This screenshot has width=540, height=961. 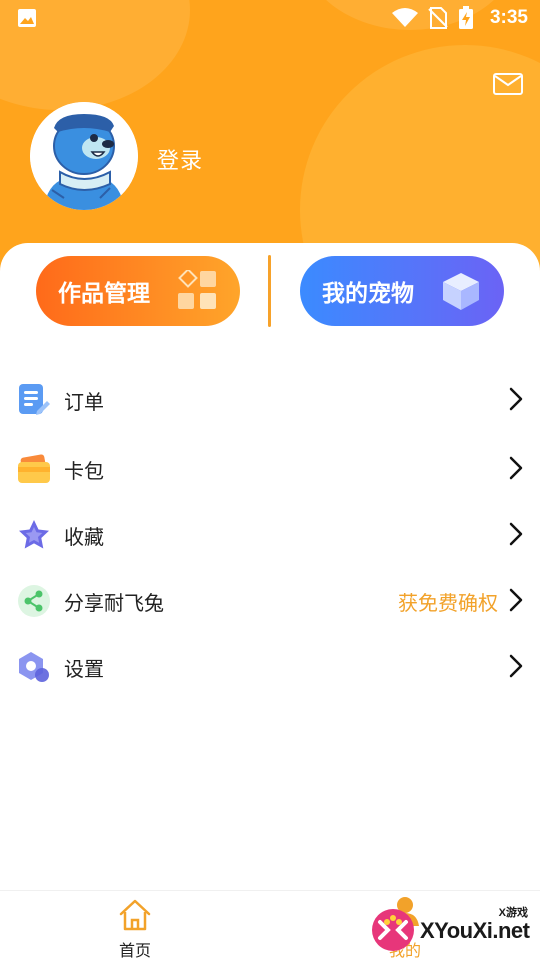 What do you see at coordinates (466, 17) in the screenshot?
I see `battery-charging-icon` at bounding box center [466, 17].